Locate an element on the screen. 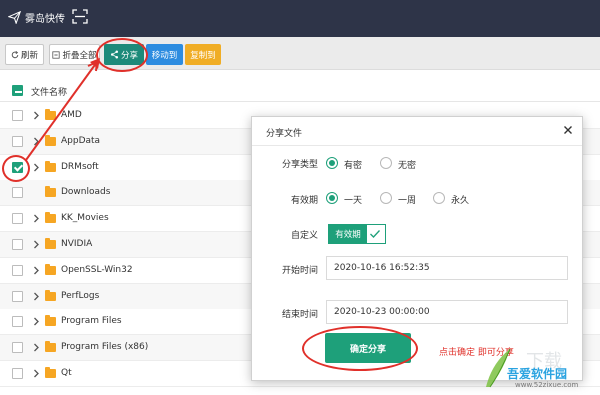  copy-to-button: 复制到 is located at coordinates (203, 54).